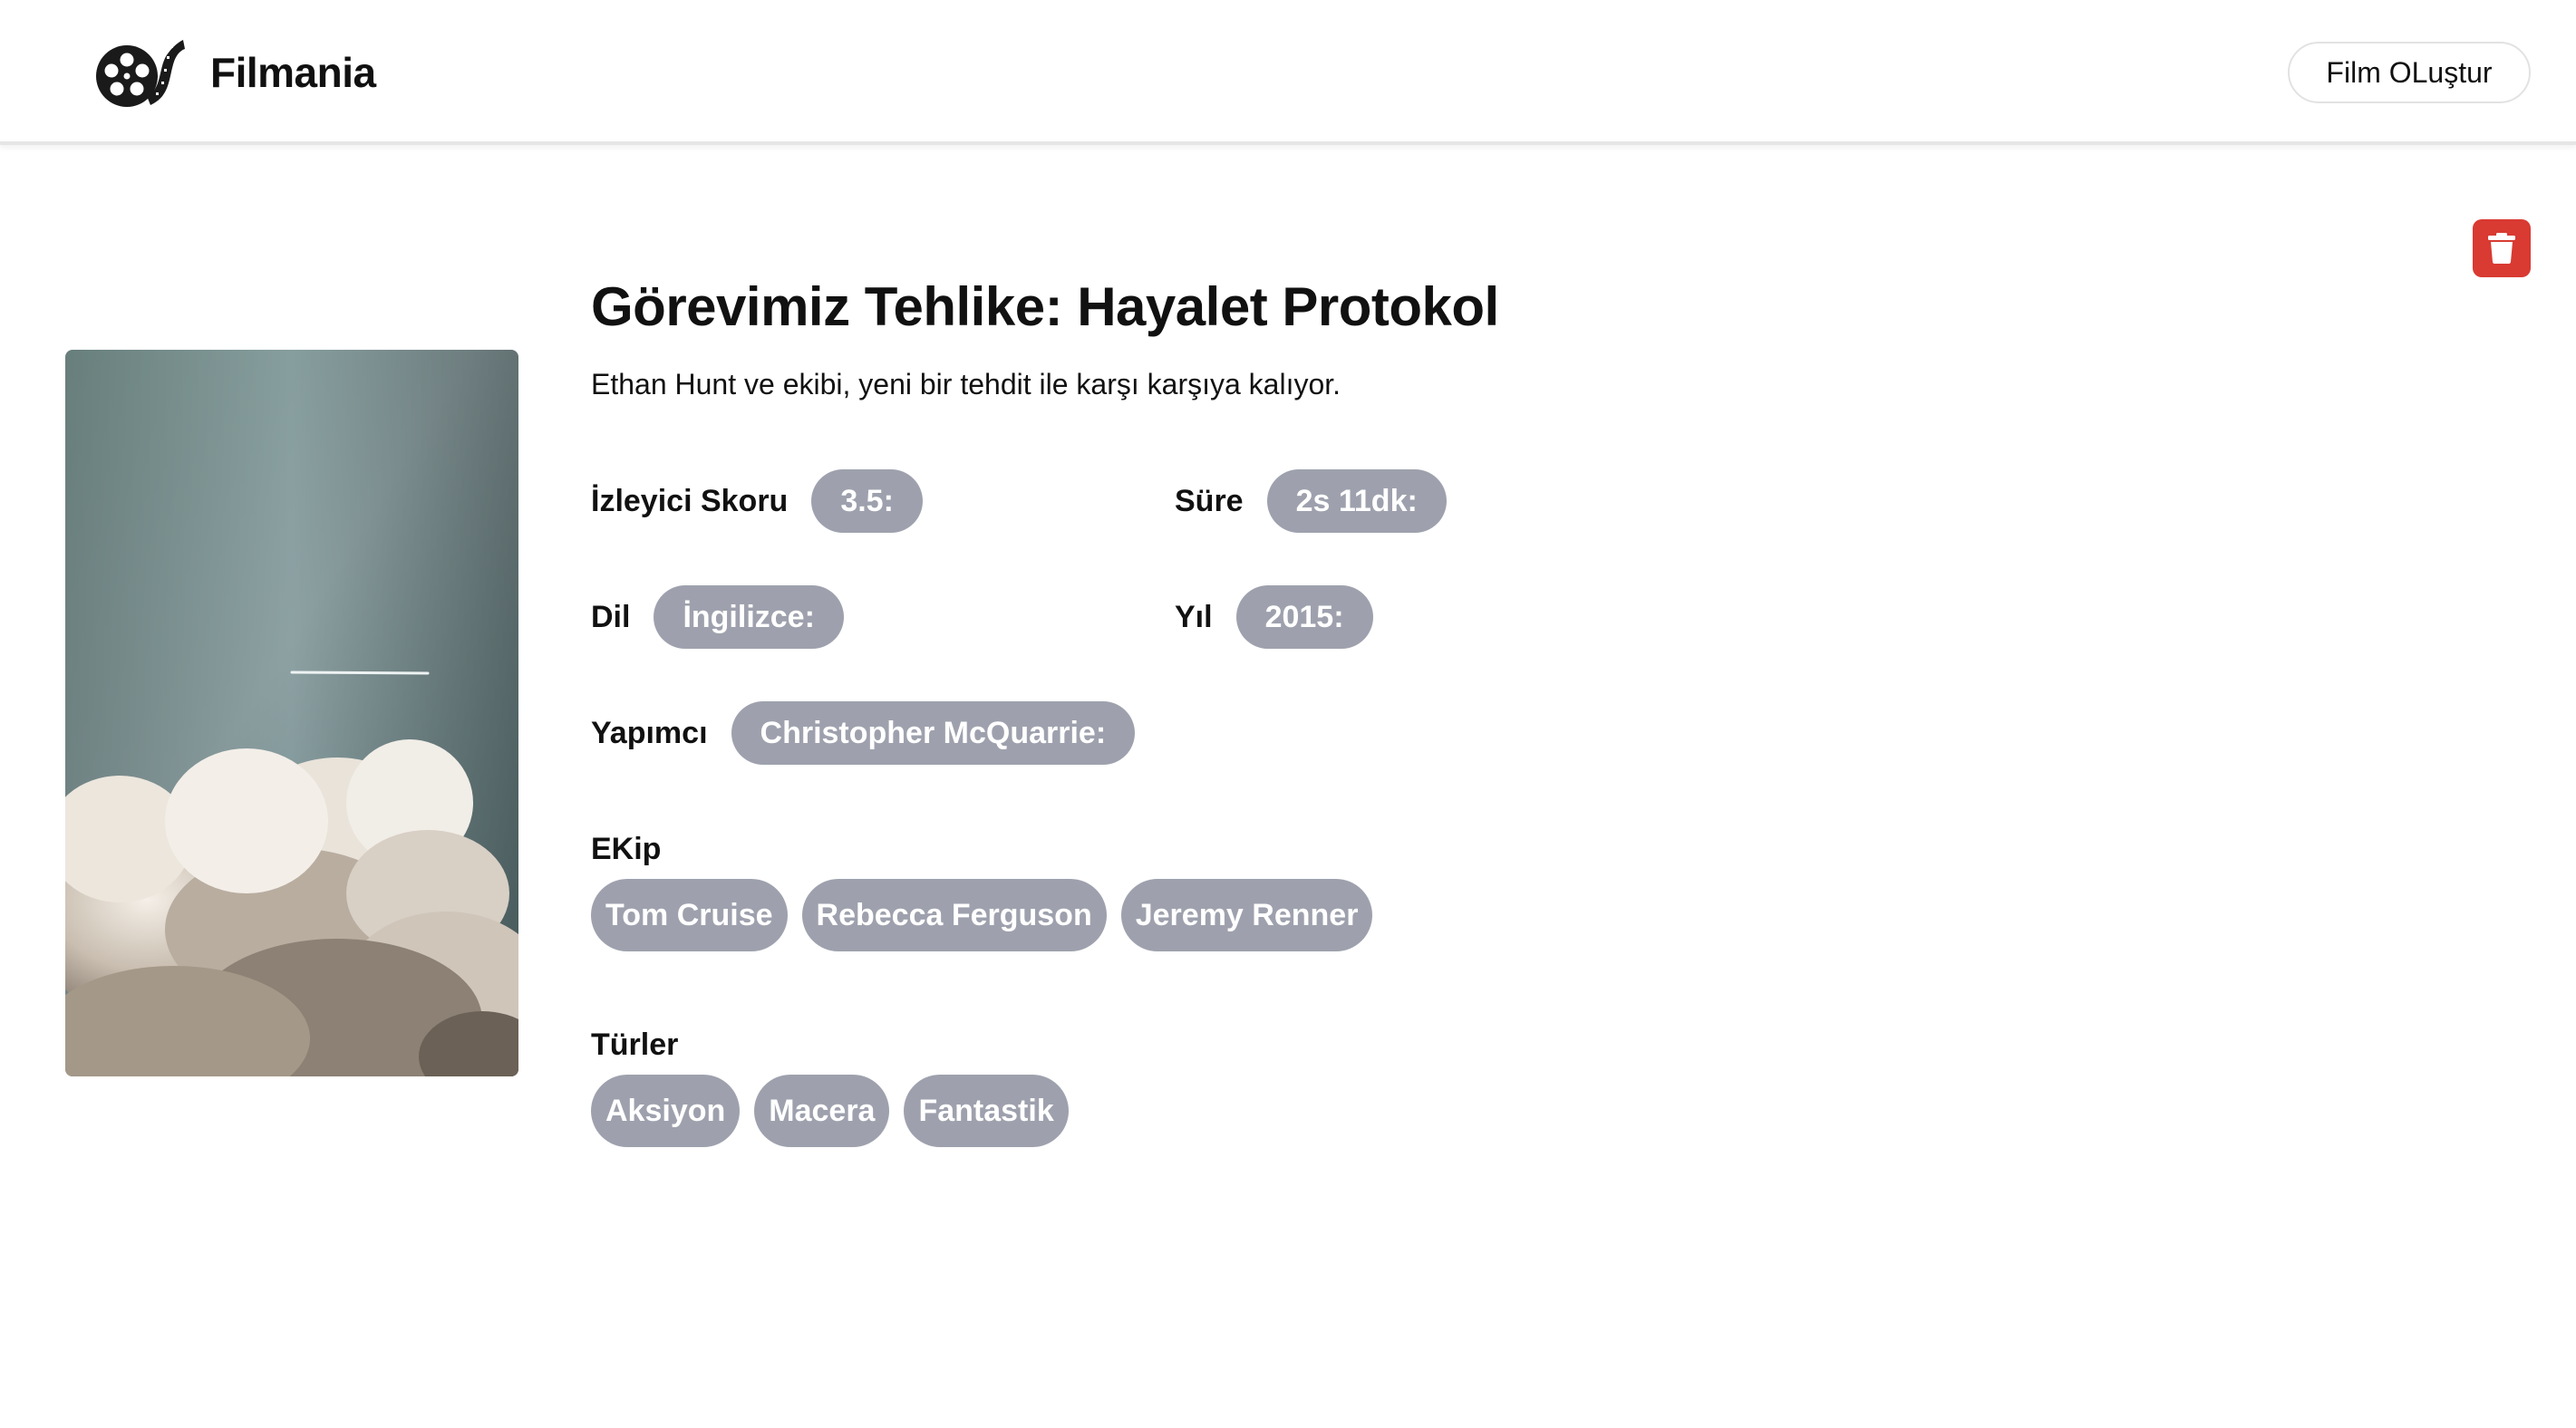 This screenshot has width=2576, height=1428. I want to click on producer-field: Yapımcı Christopher McQuarrie:, so click(863, 733).